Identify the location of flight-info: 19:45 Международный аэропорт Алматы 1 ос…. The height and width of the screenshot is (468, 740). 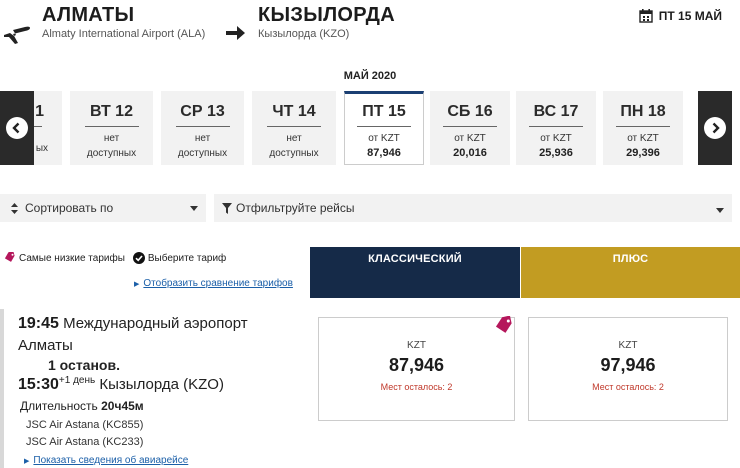
(155, 388).